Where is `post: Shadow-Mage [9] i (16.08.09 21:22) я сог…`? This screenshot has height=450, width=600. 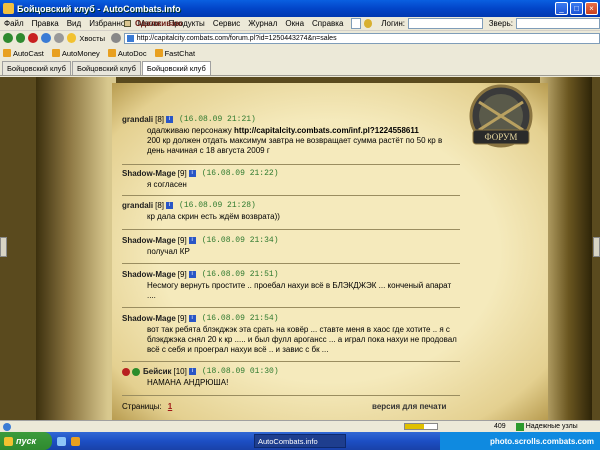
post: Shadow-Mage [9] i (16.08.09 21:22) я сог… is located at coordinates (291, 182).